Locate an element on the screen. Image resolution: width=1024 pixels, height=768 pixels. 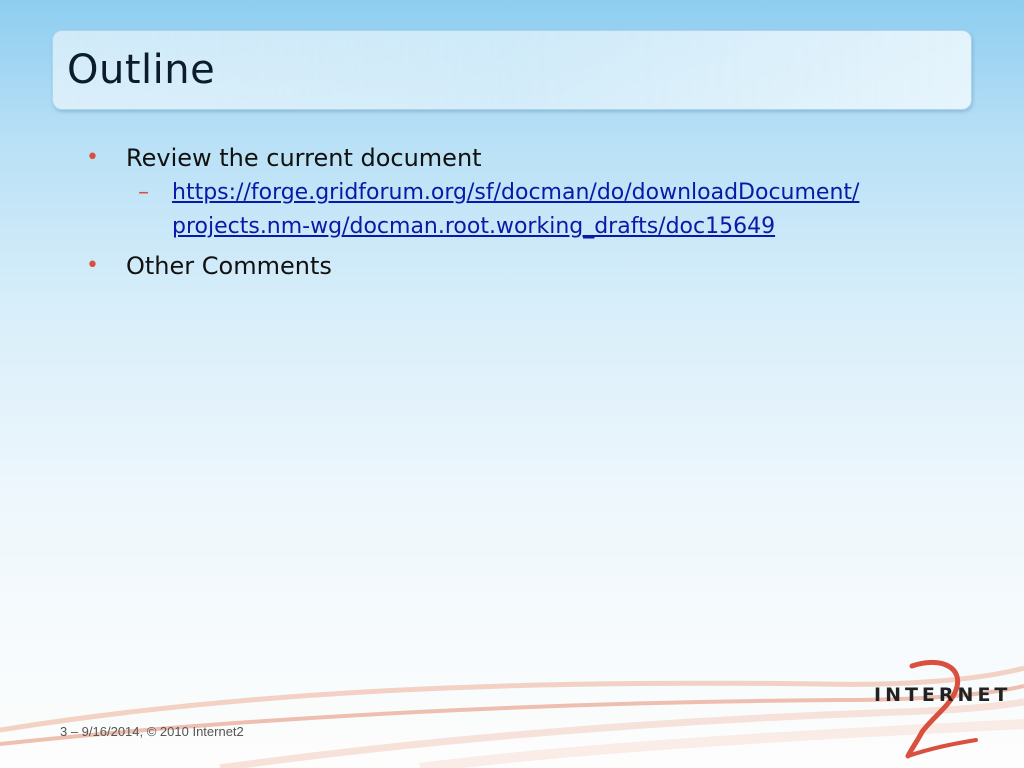
bullet-item: • Review the current document is located at coordinates (516, 158).